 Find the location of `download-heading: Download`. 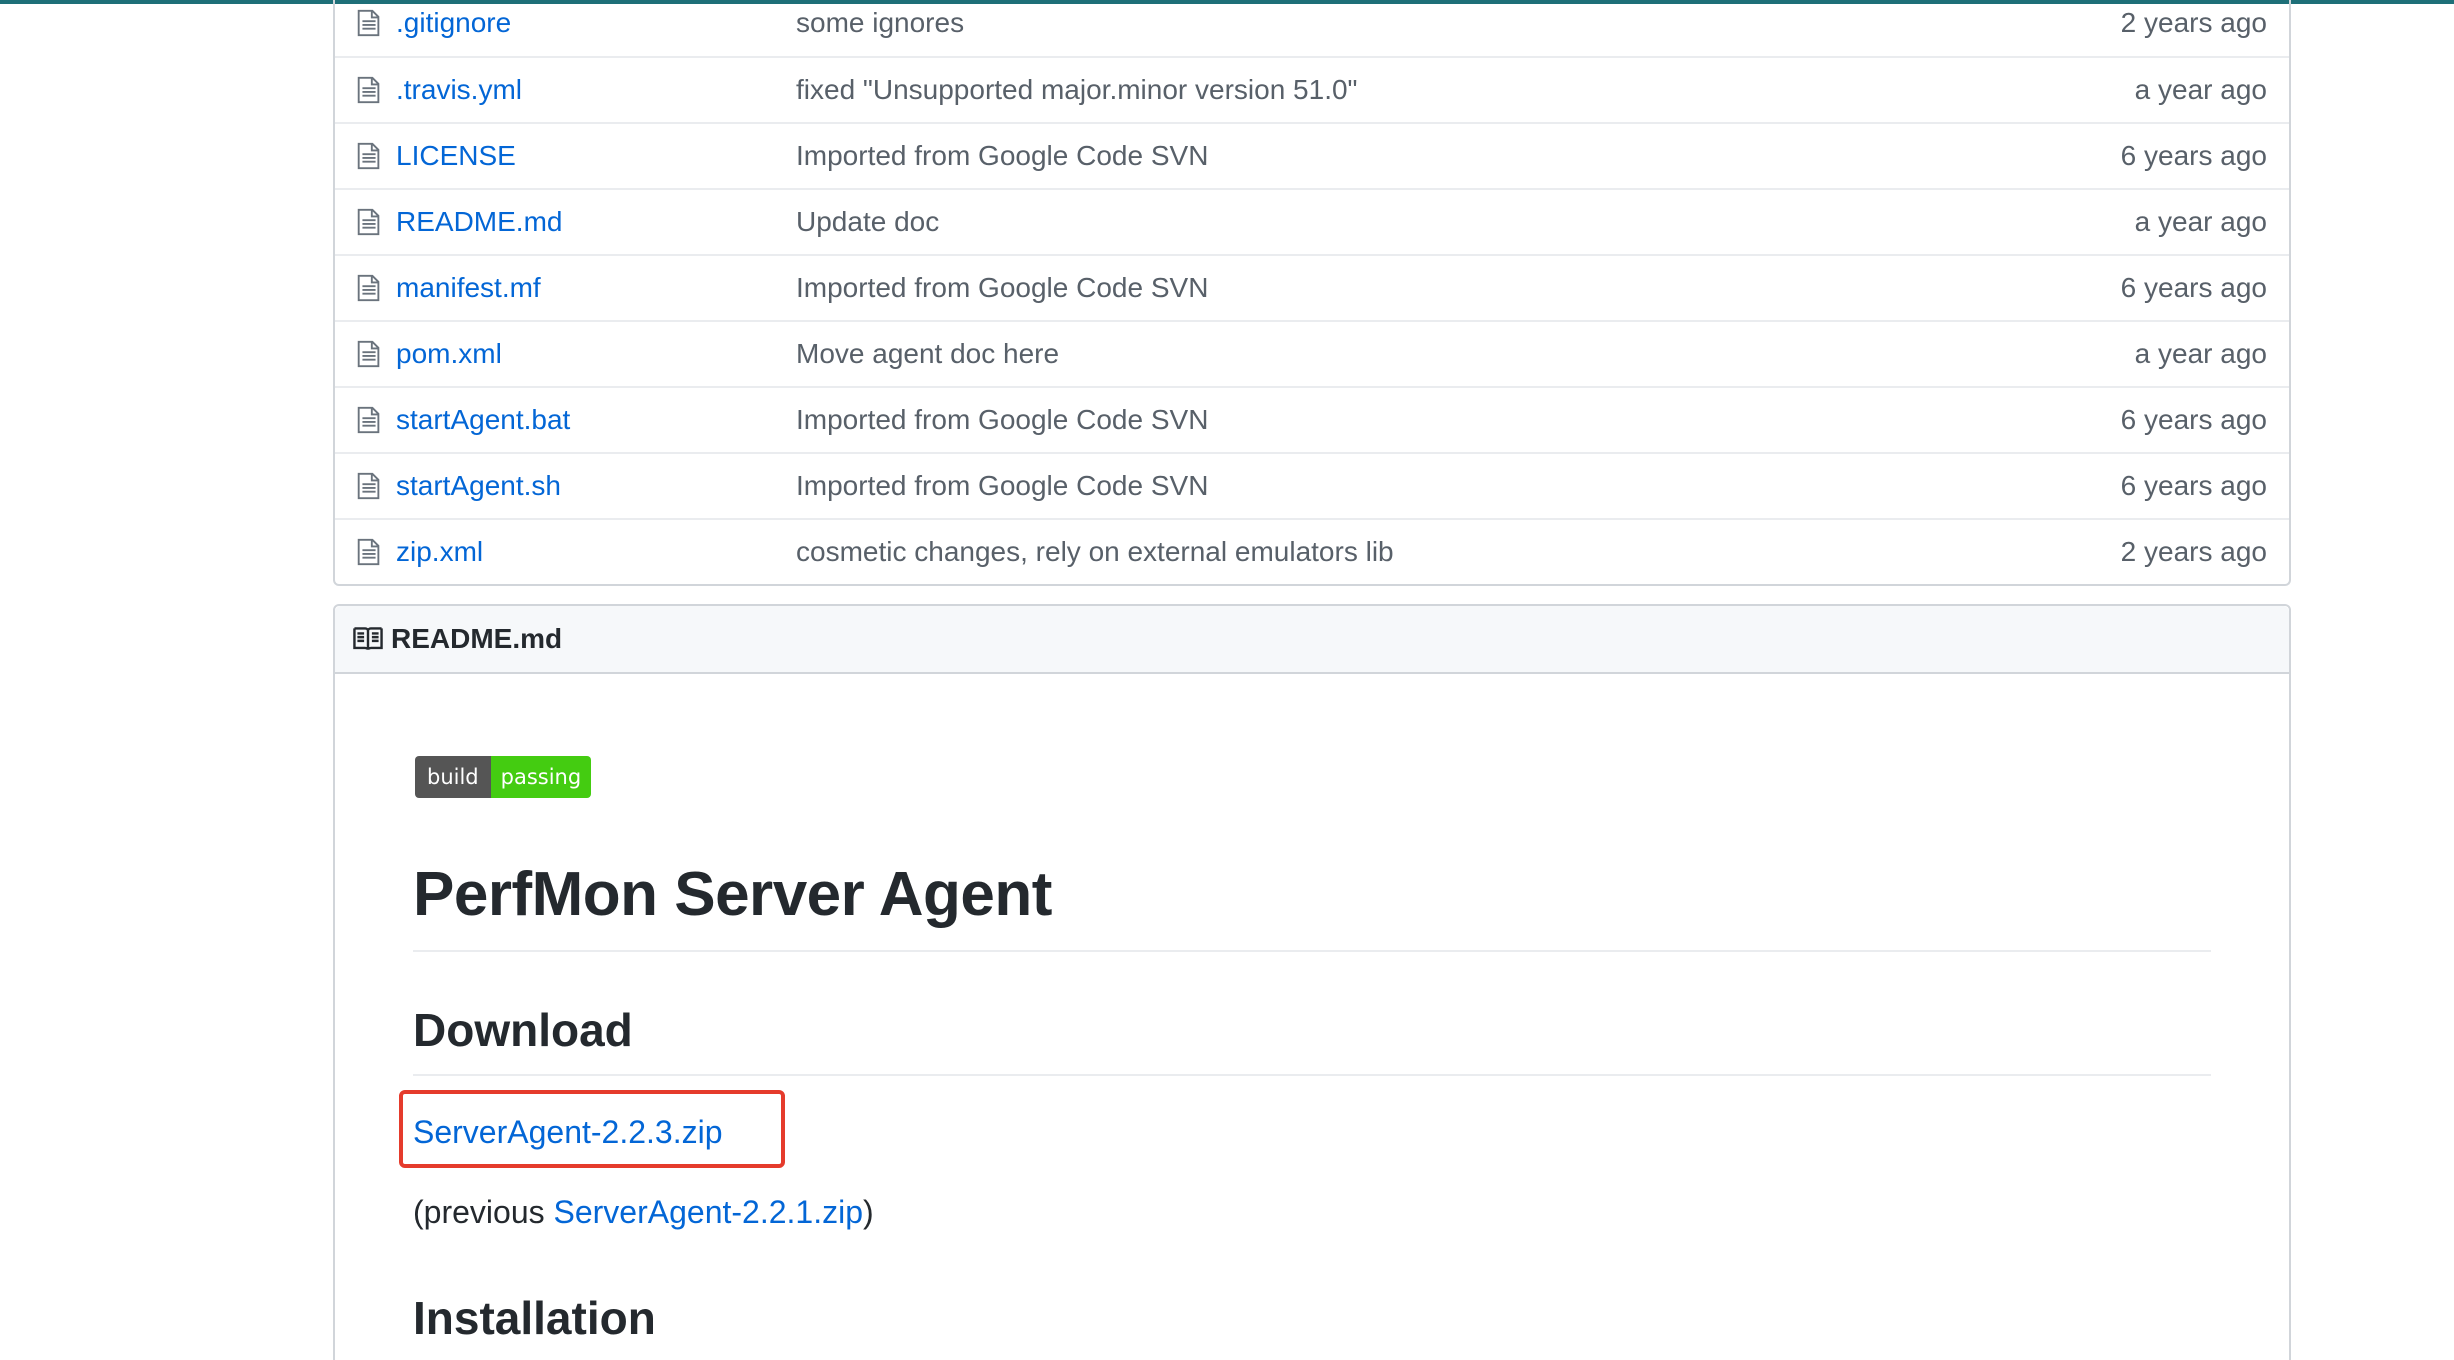

download-heading: Download is located at coordinates (1312, 1038).